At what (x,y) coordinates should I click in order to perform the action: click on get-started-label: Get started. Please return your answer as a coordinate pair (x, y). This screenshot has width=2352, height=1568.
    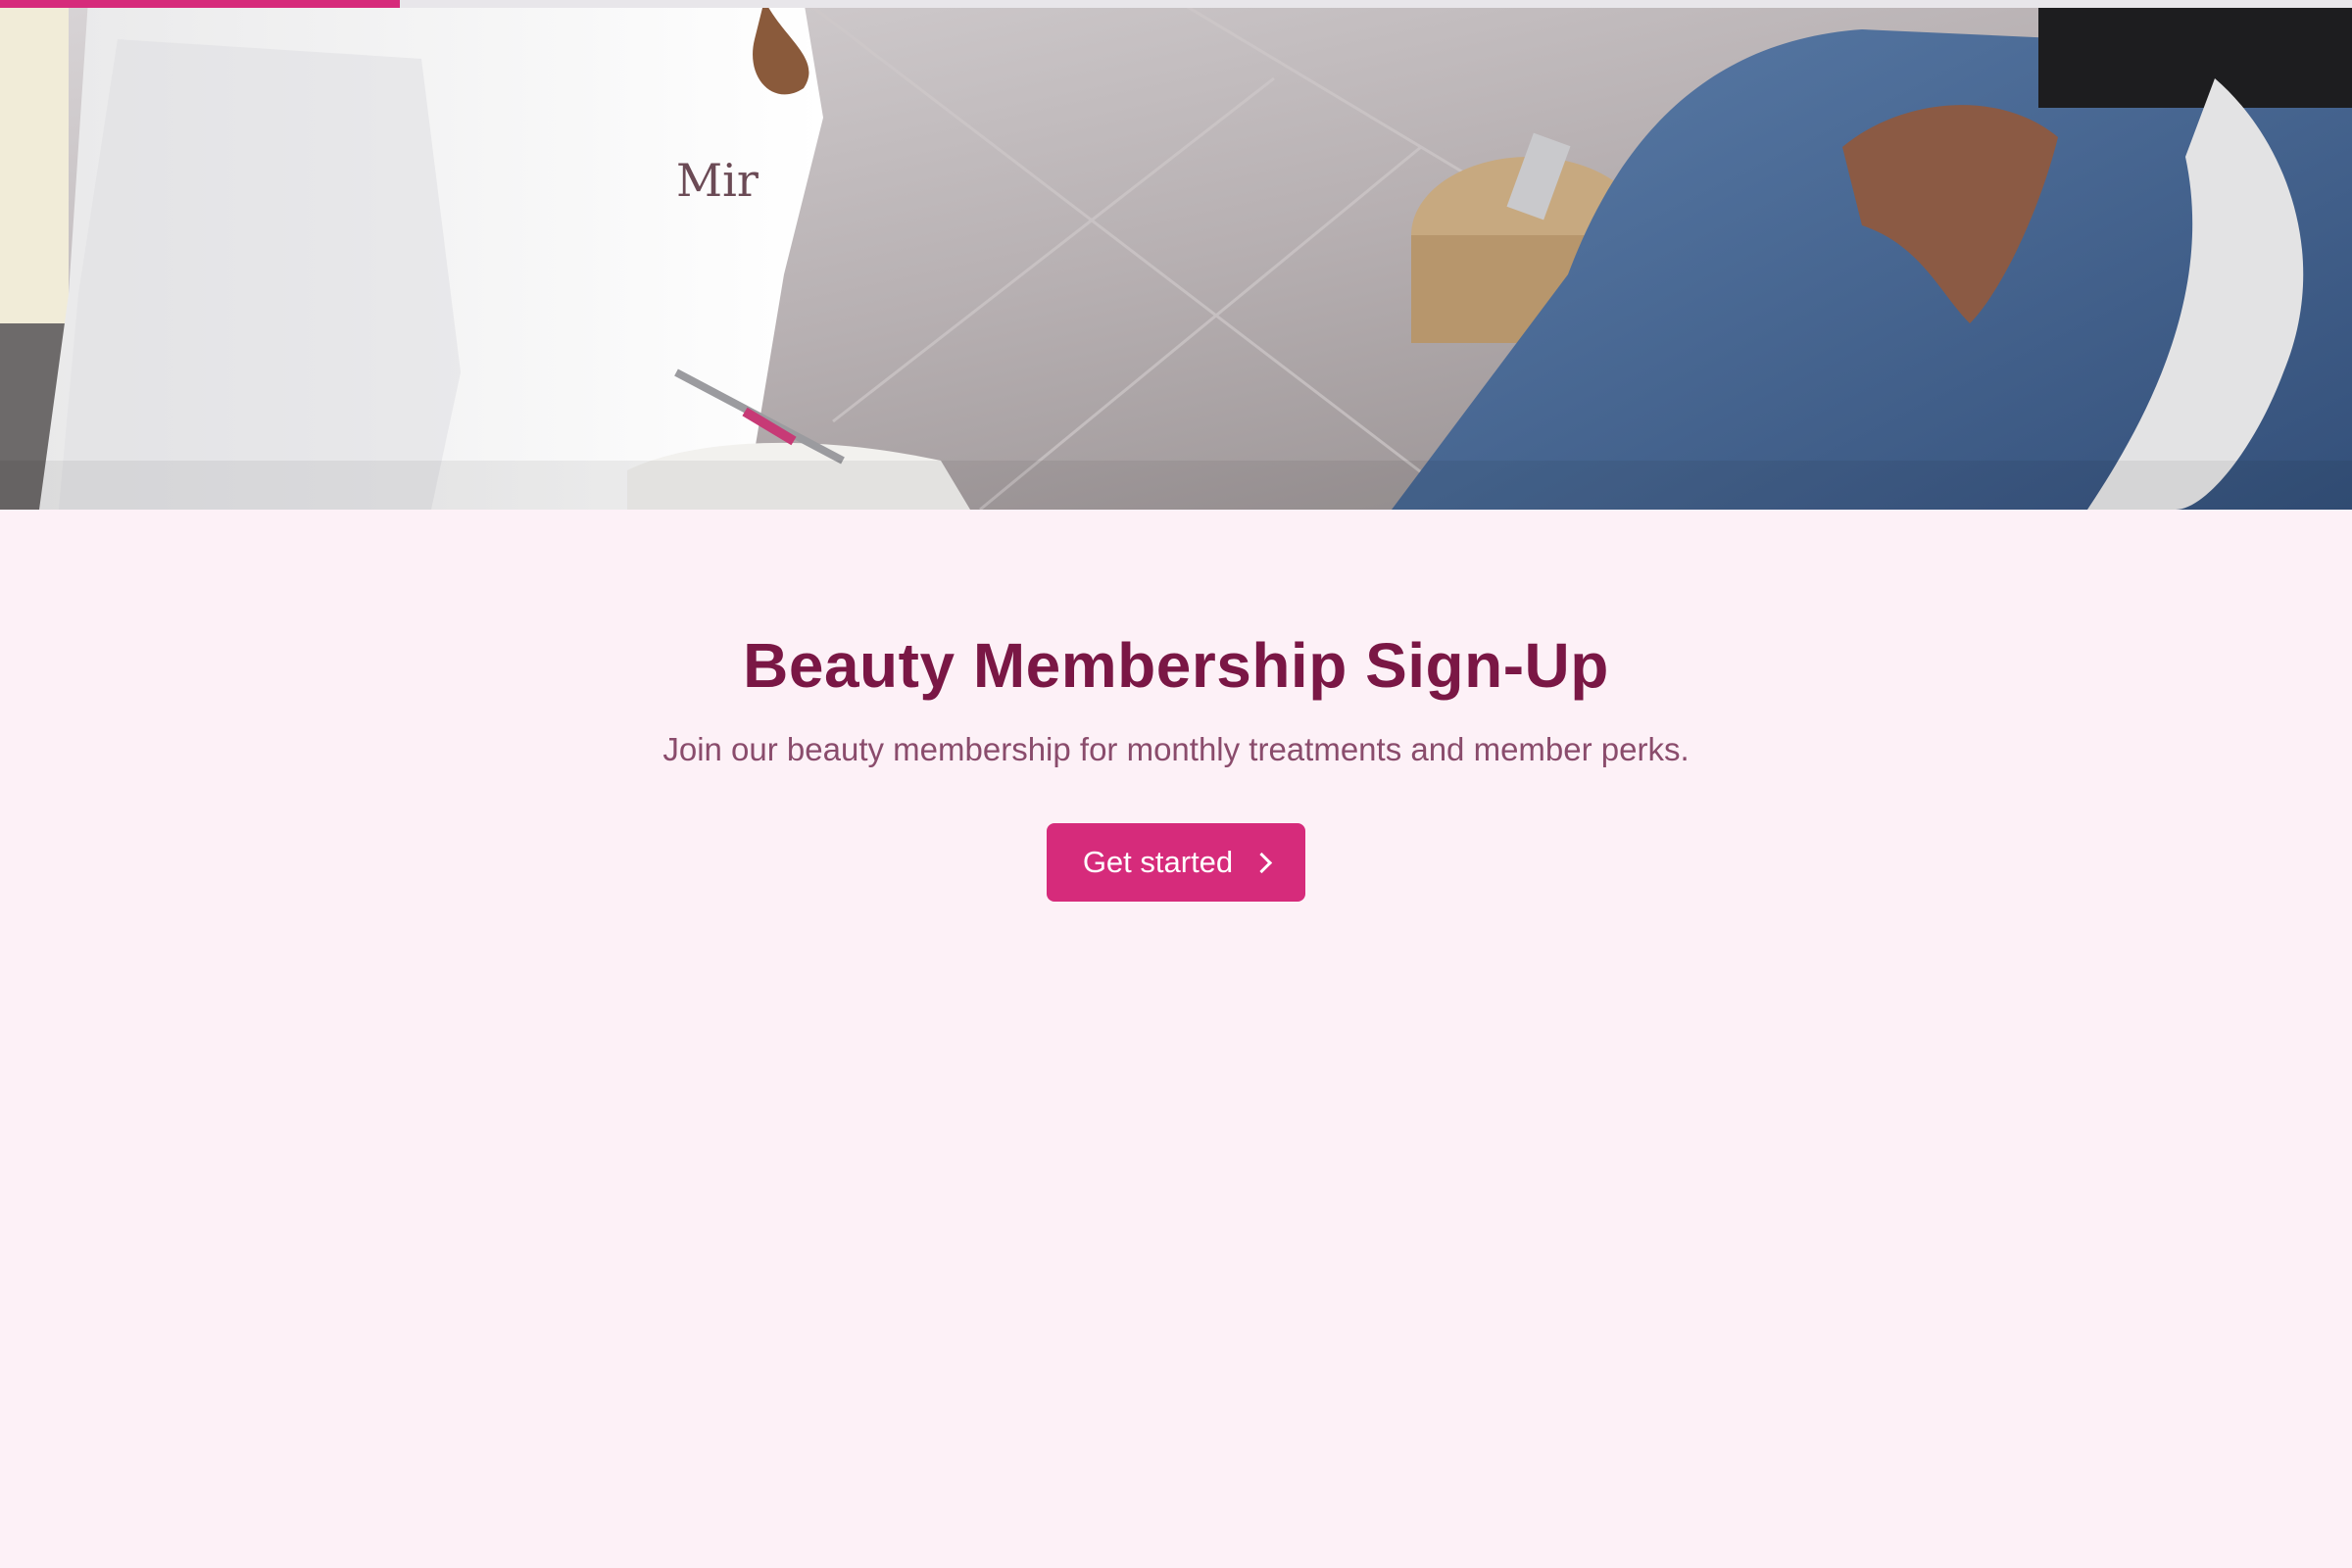
    Looking at the image, I should click on (1158, 862).